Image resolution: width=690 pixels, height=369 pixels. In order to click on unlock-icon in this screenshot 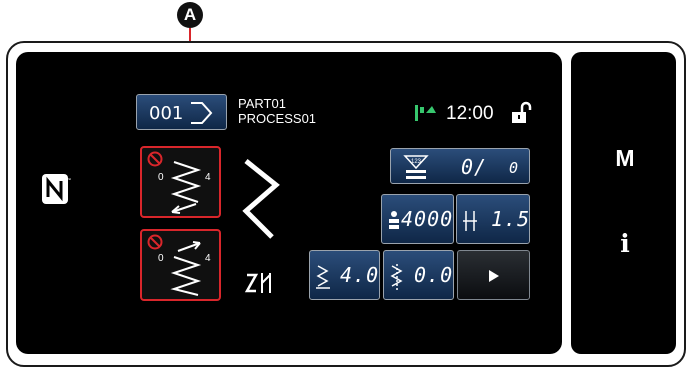, I will do `click(521, 113)`.